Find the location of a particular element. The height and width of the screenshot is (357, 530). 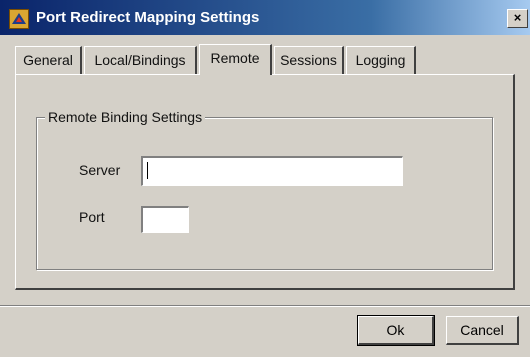

port-label: Port is located at coordinates (92, 217).